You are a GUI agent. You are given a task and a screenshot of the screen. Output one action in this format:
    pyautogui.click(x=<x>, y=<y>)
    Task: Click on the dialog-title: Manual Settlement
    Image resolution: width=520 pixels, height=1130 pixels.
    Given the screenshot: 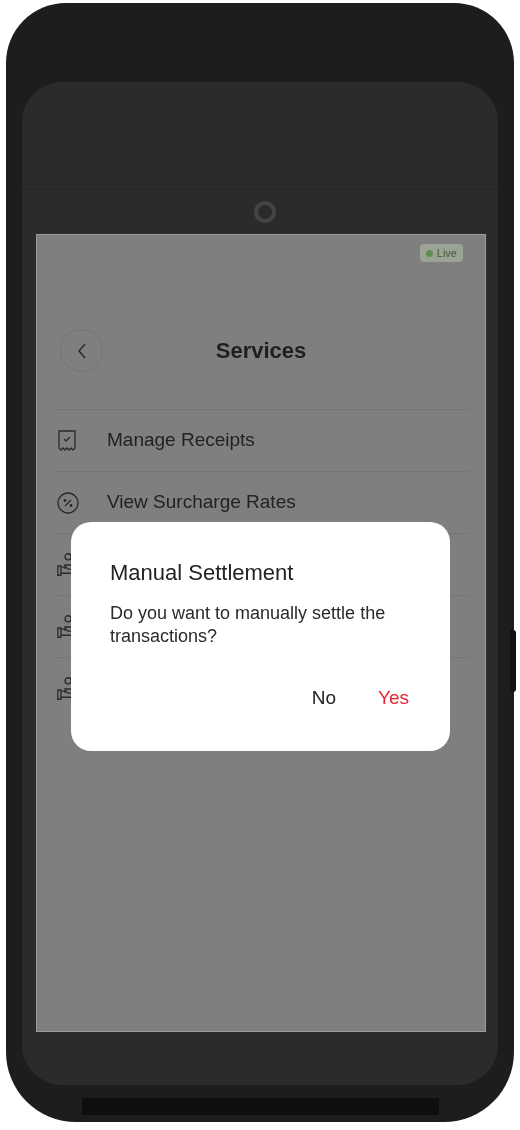 What is the action you would take?
    pyautogui.click(x=202, y=573)
    